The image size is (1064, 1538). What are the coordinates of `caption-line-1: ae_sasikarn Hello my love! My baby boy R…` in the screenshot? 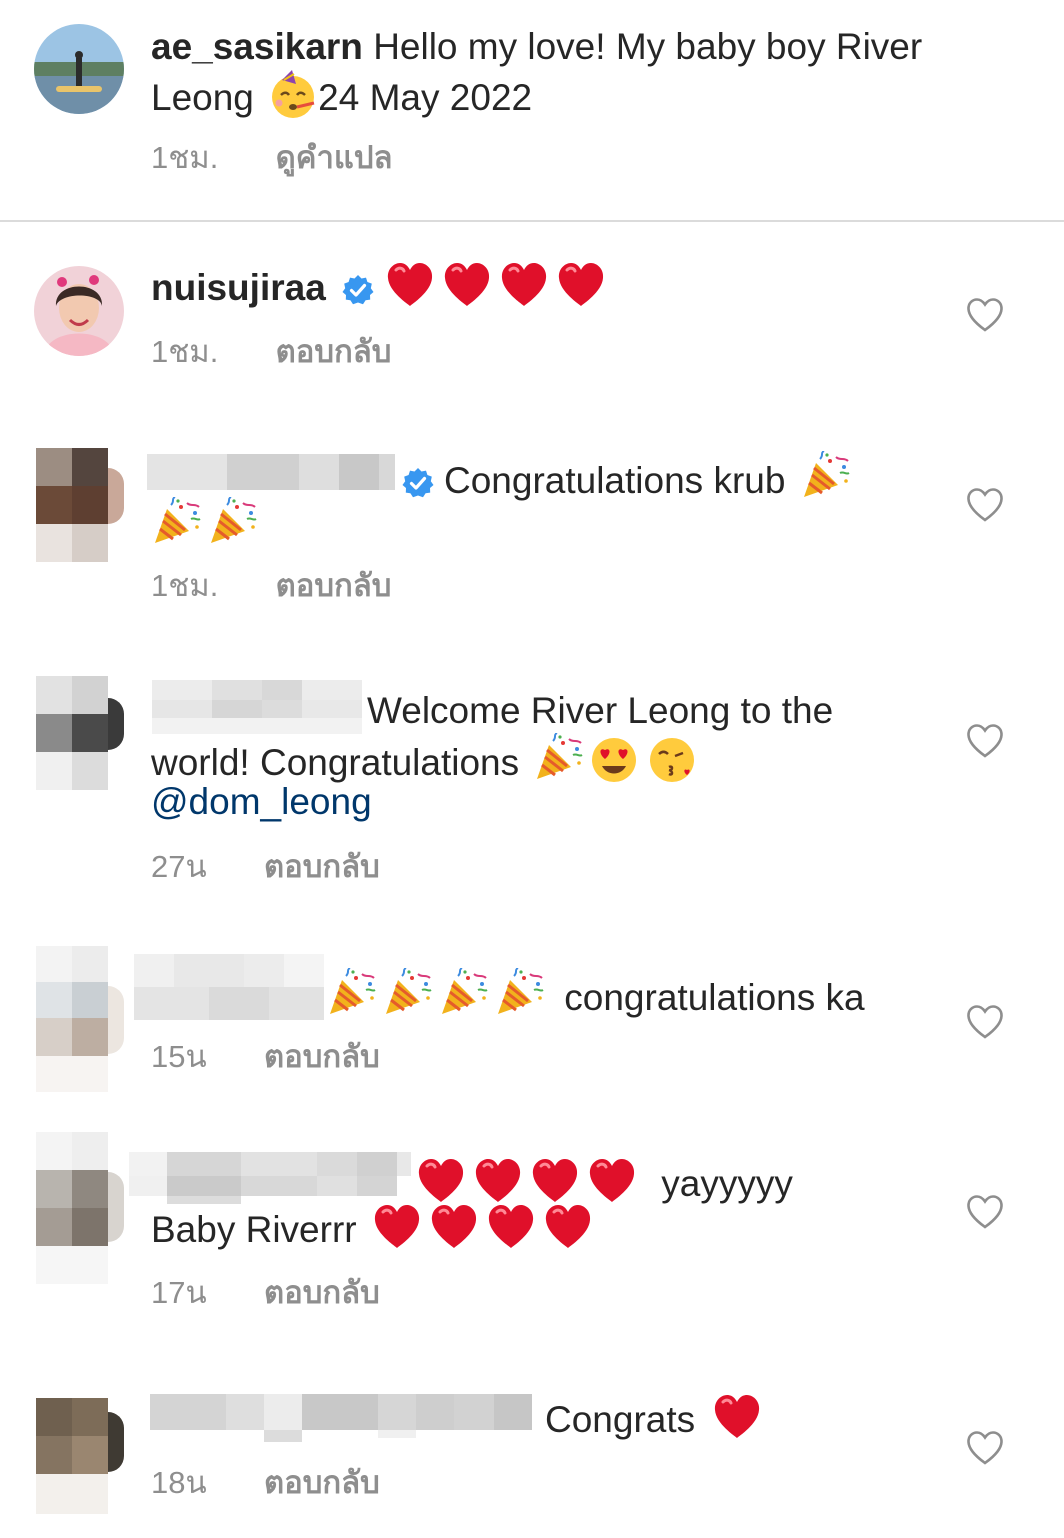 It's located at (536, 47).